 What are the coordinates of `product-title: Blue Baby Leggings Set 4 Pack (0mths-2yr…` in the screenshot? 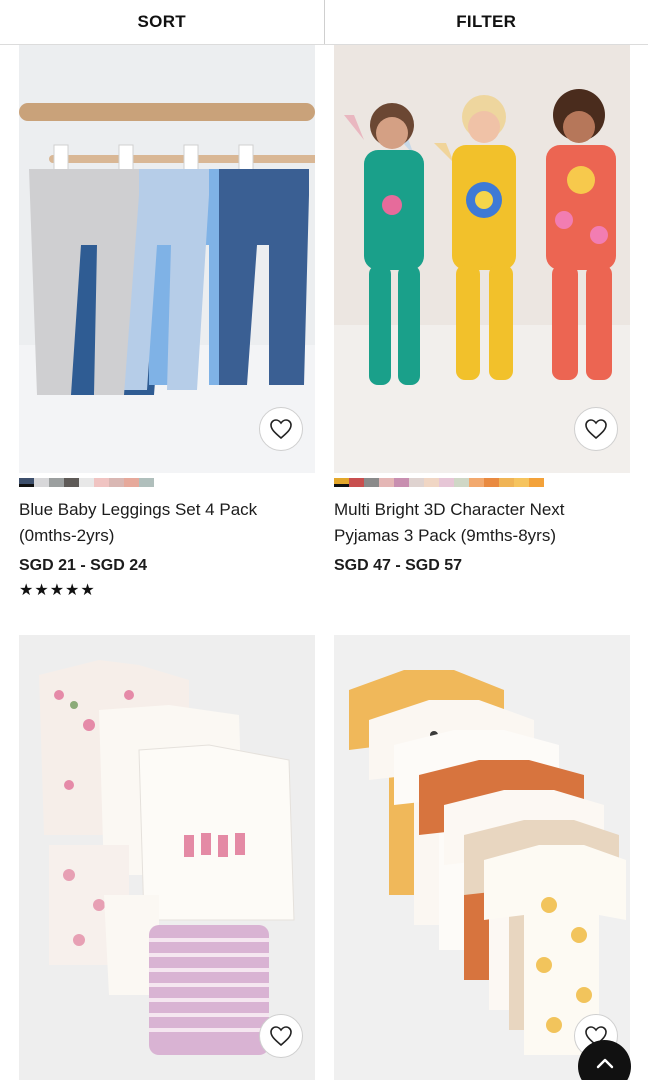 It's located at (167, 523).